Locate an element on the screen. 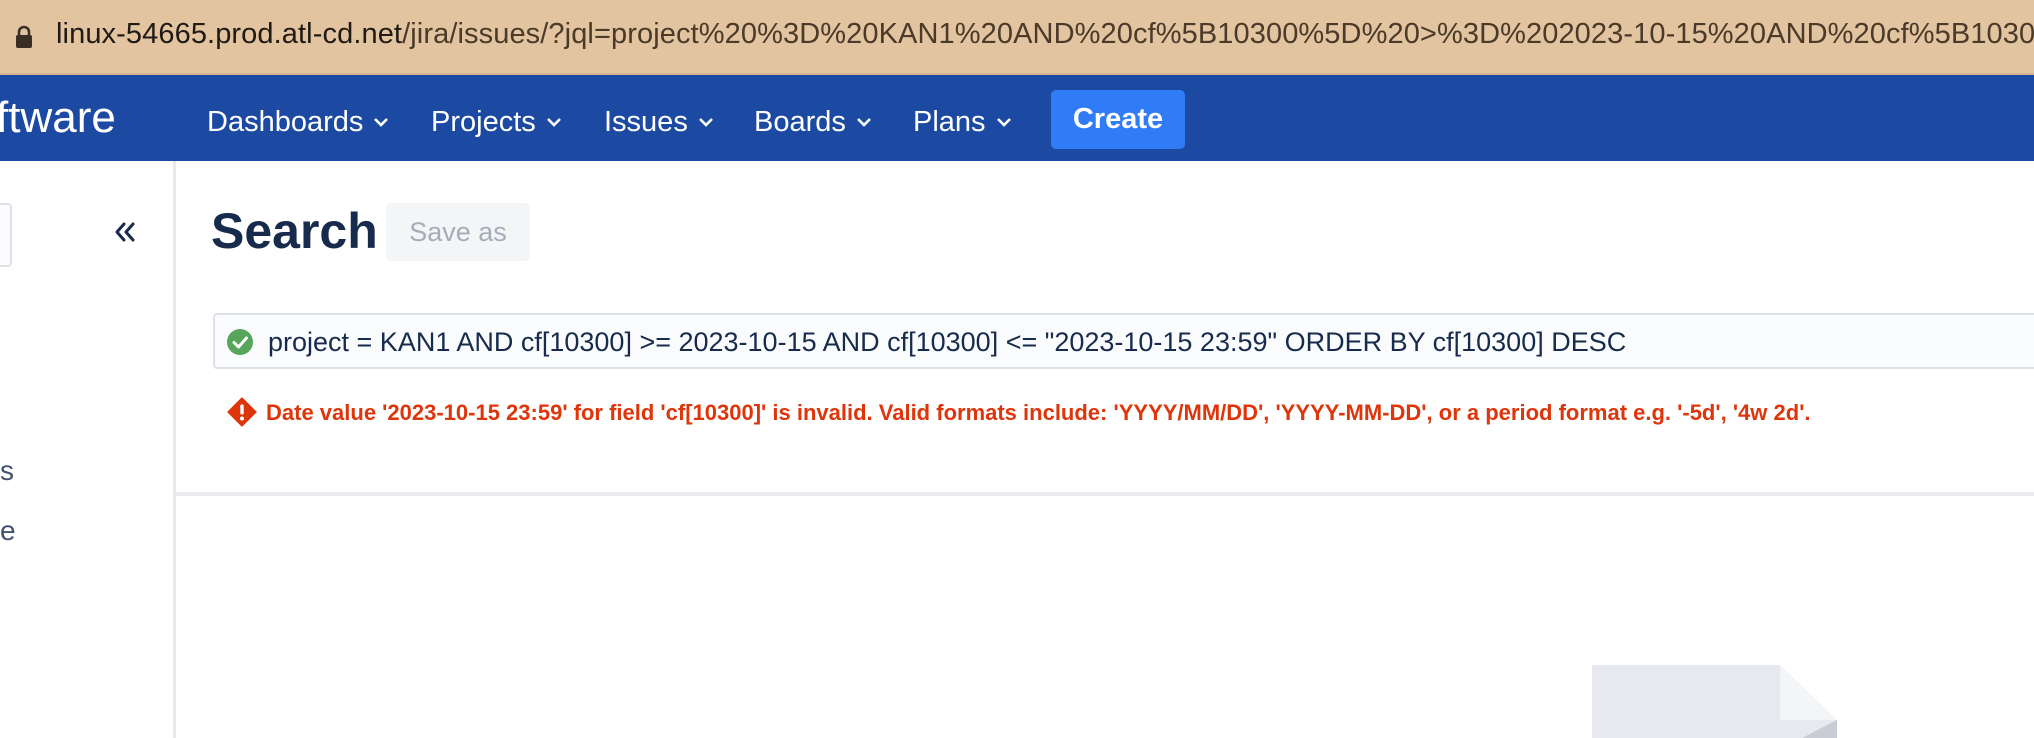 The image size is (2034, 738). sidebar-item: s is located at coordinates (7, 471).